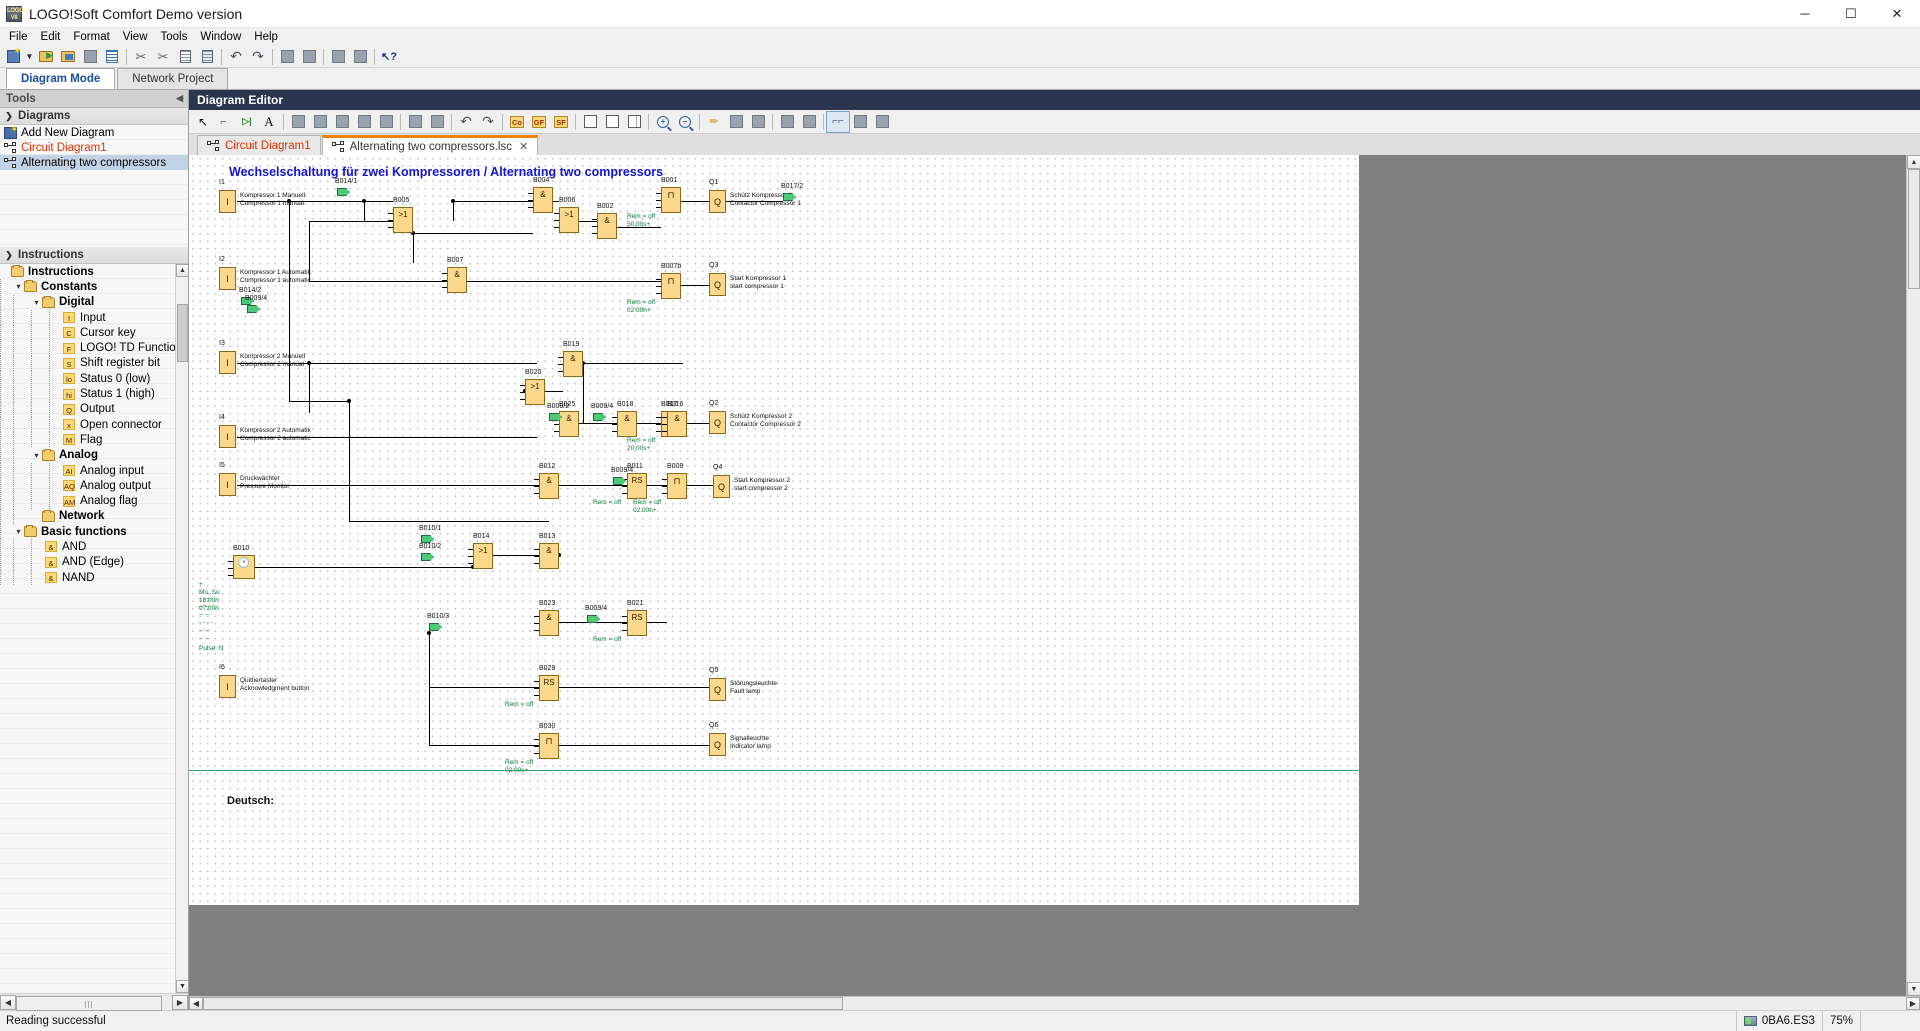  I want to click on diagrams-section-header: ❯ Diagrams, so click(94, 116).